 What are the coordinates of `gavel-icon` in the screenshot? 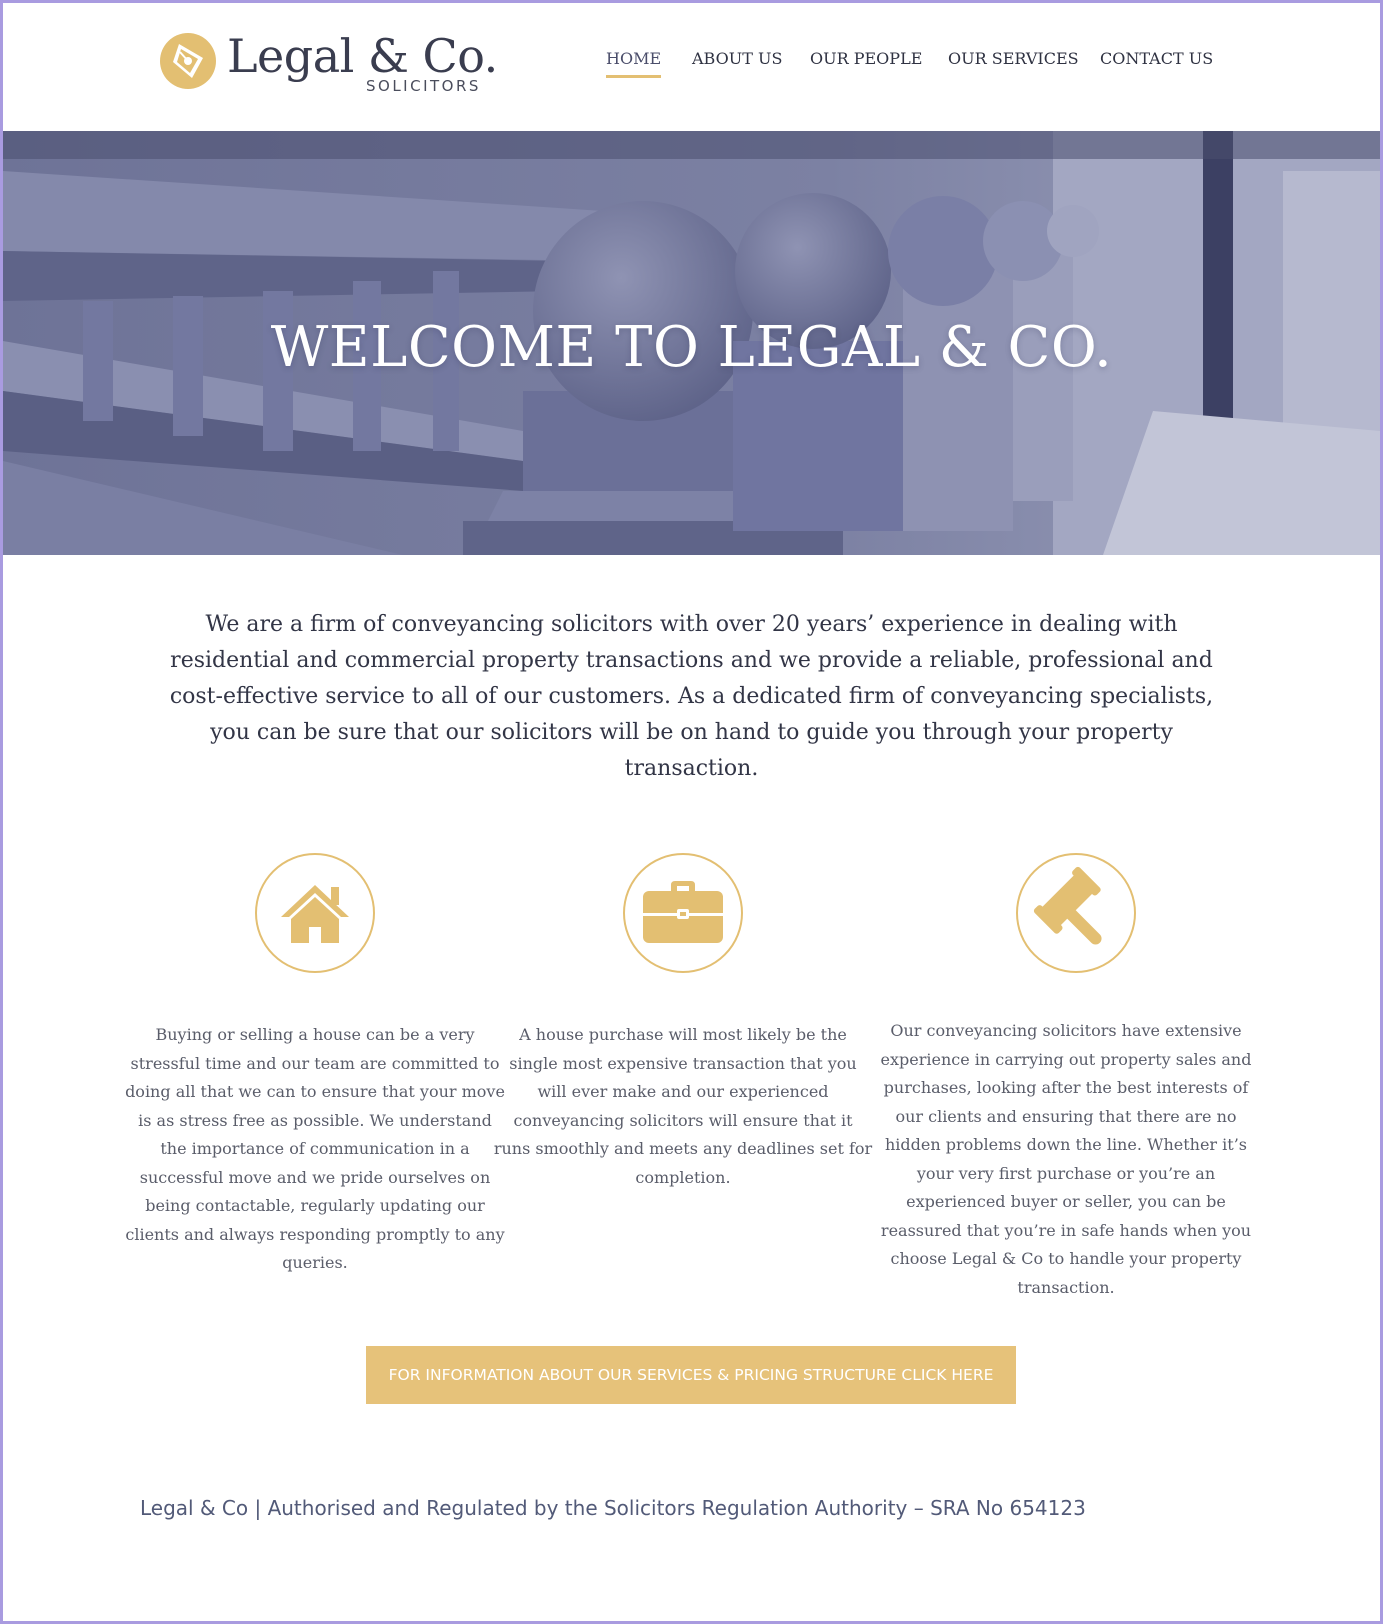 It's located at (1067, 905).